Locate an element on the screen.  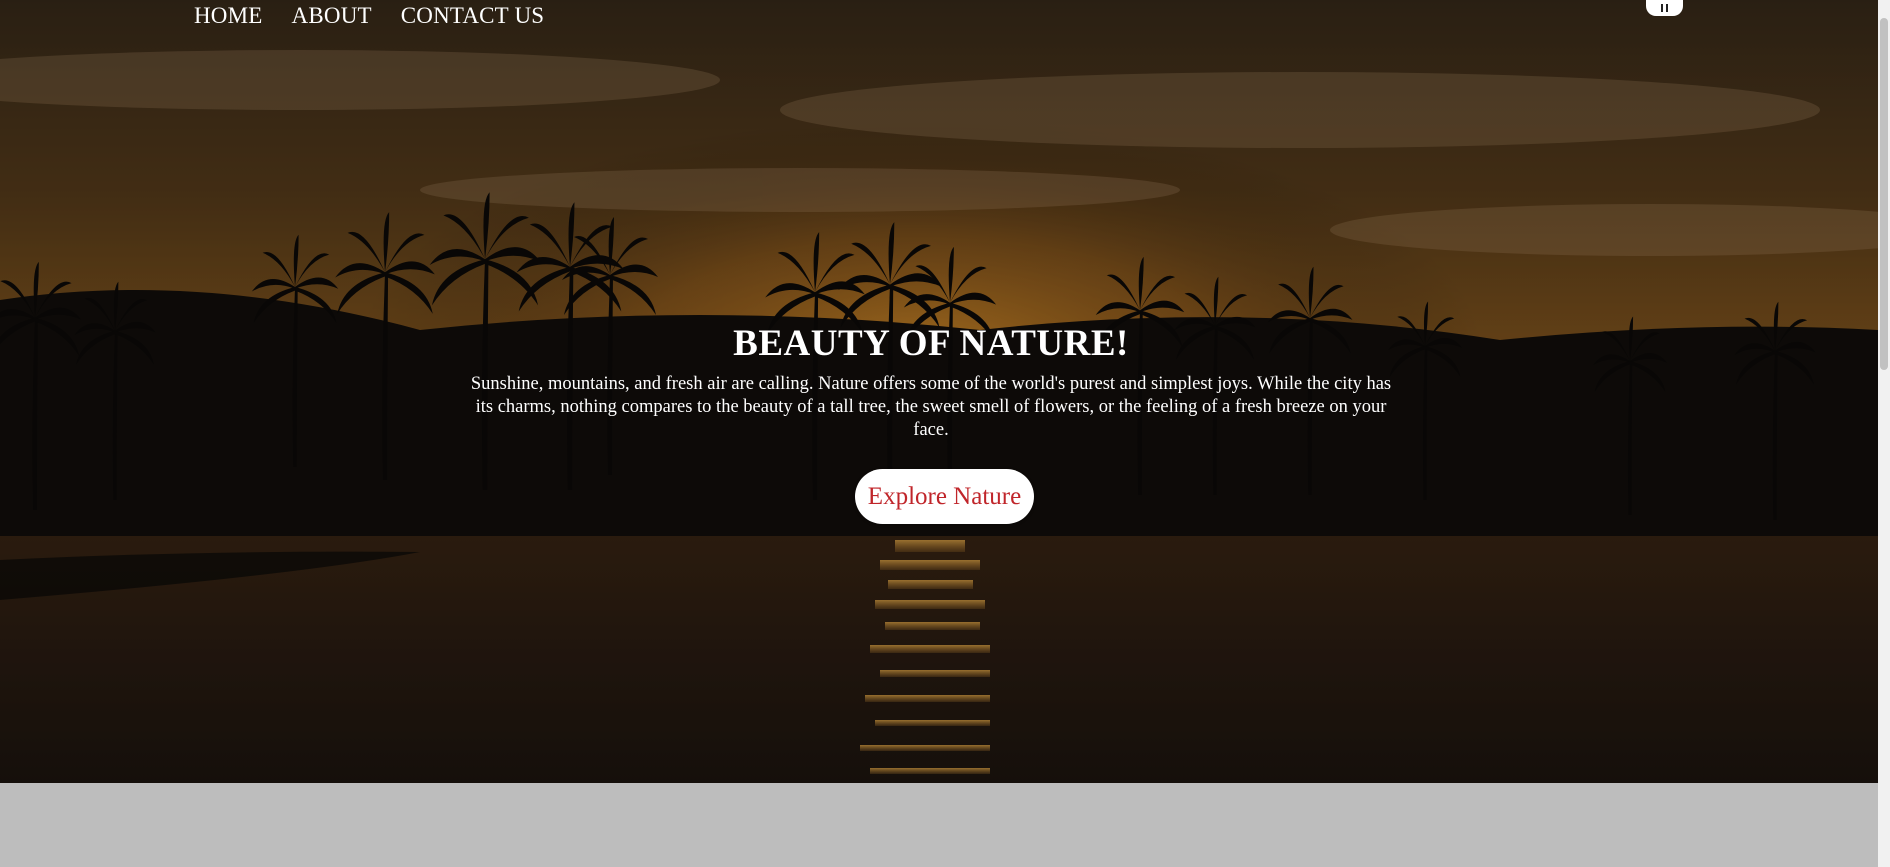
nav-link-home: HOME is located at coordinates (228, 16).